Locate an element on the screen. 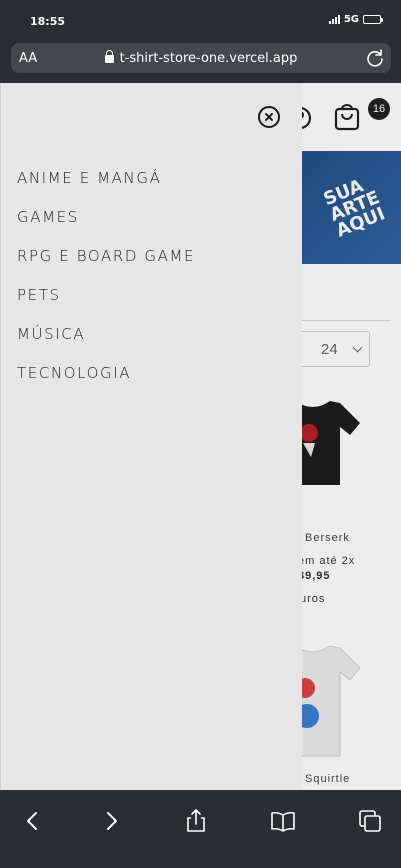 The height and width of the screenshot is (868, 401). url-text: t-shirt-store-one.vercel.app is located at coordinates (208, 58).